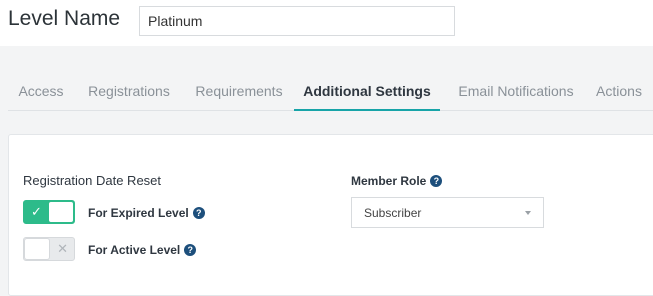 The width and height of the screenshot is (653, 296). Describe the element at coordinates (41, 91) in the screenshot. I see `tab-access: Access` at that location.